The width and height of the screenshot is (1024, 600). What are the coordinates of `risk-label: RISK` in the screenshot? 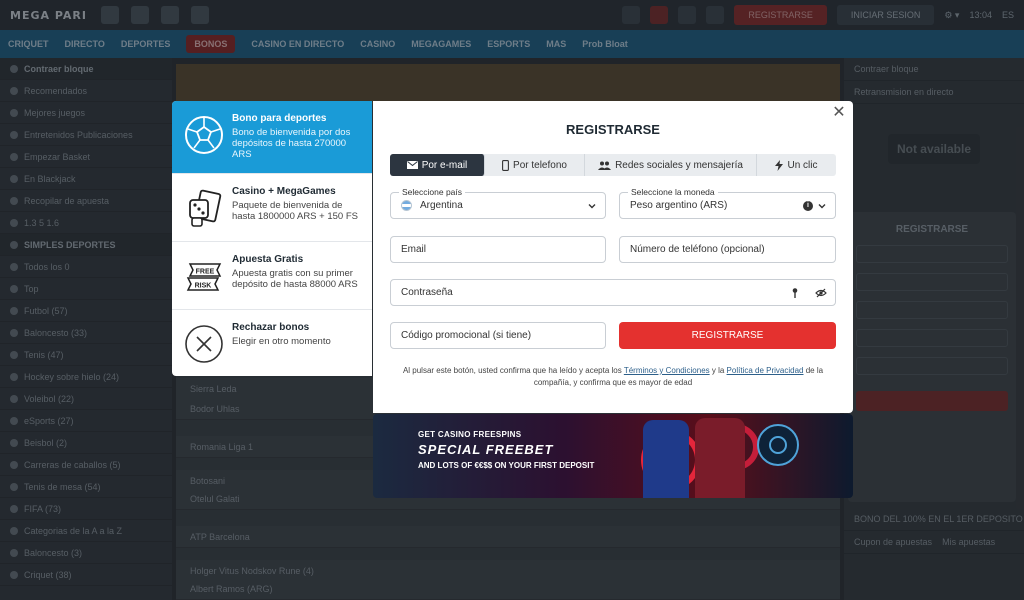 It's located at (203, 286).